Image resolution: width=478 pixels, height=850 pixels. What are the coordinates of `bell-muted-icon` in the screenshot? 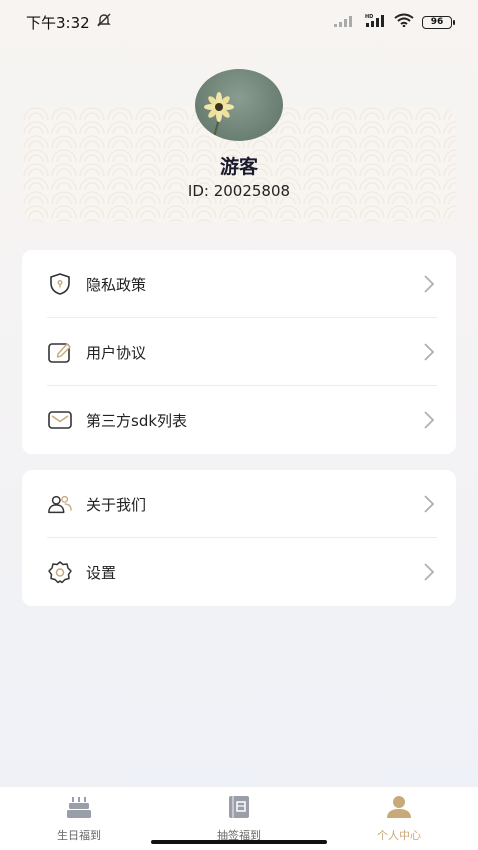 It's located at (104, 22).